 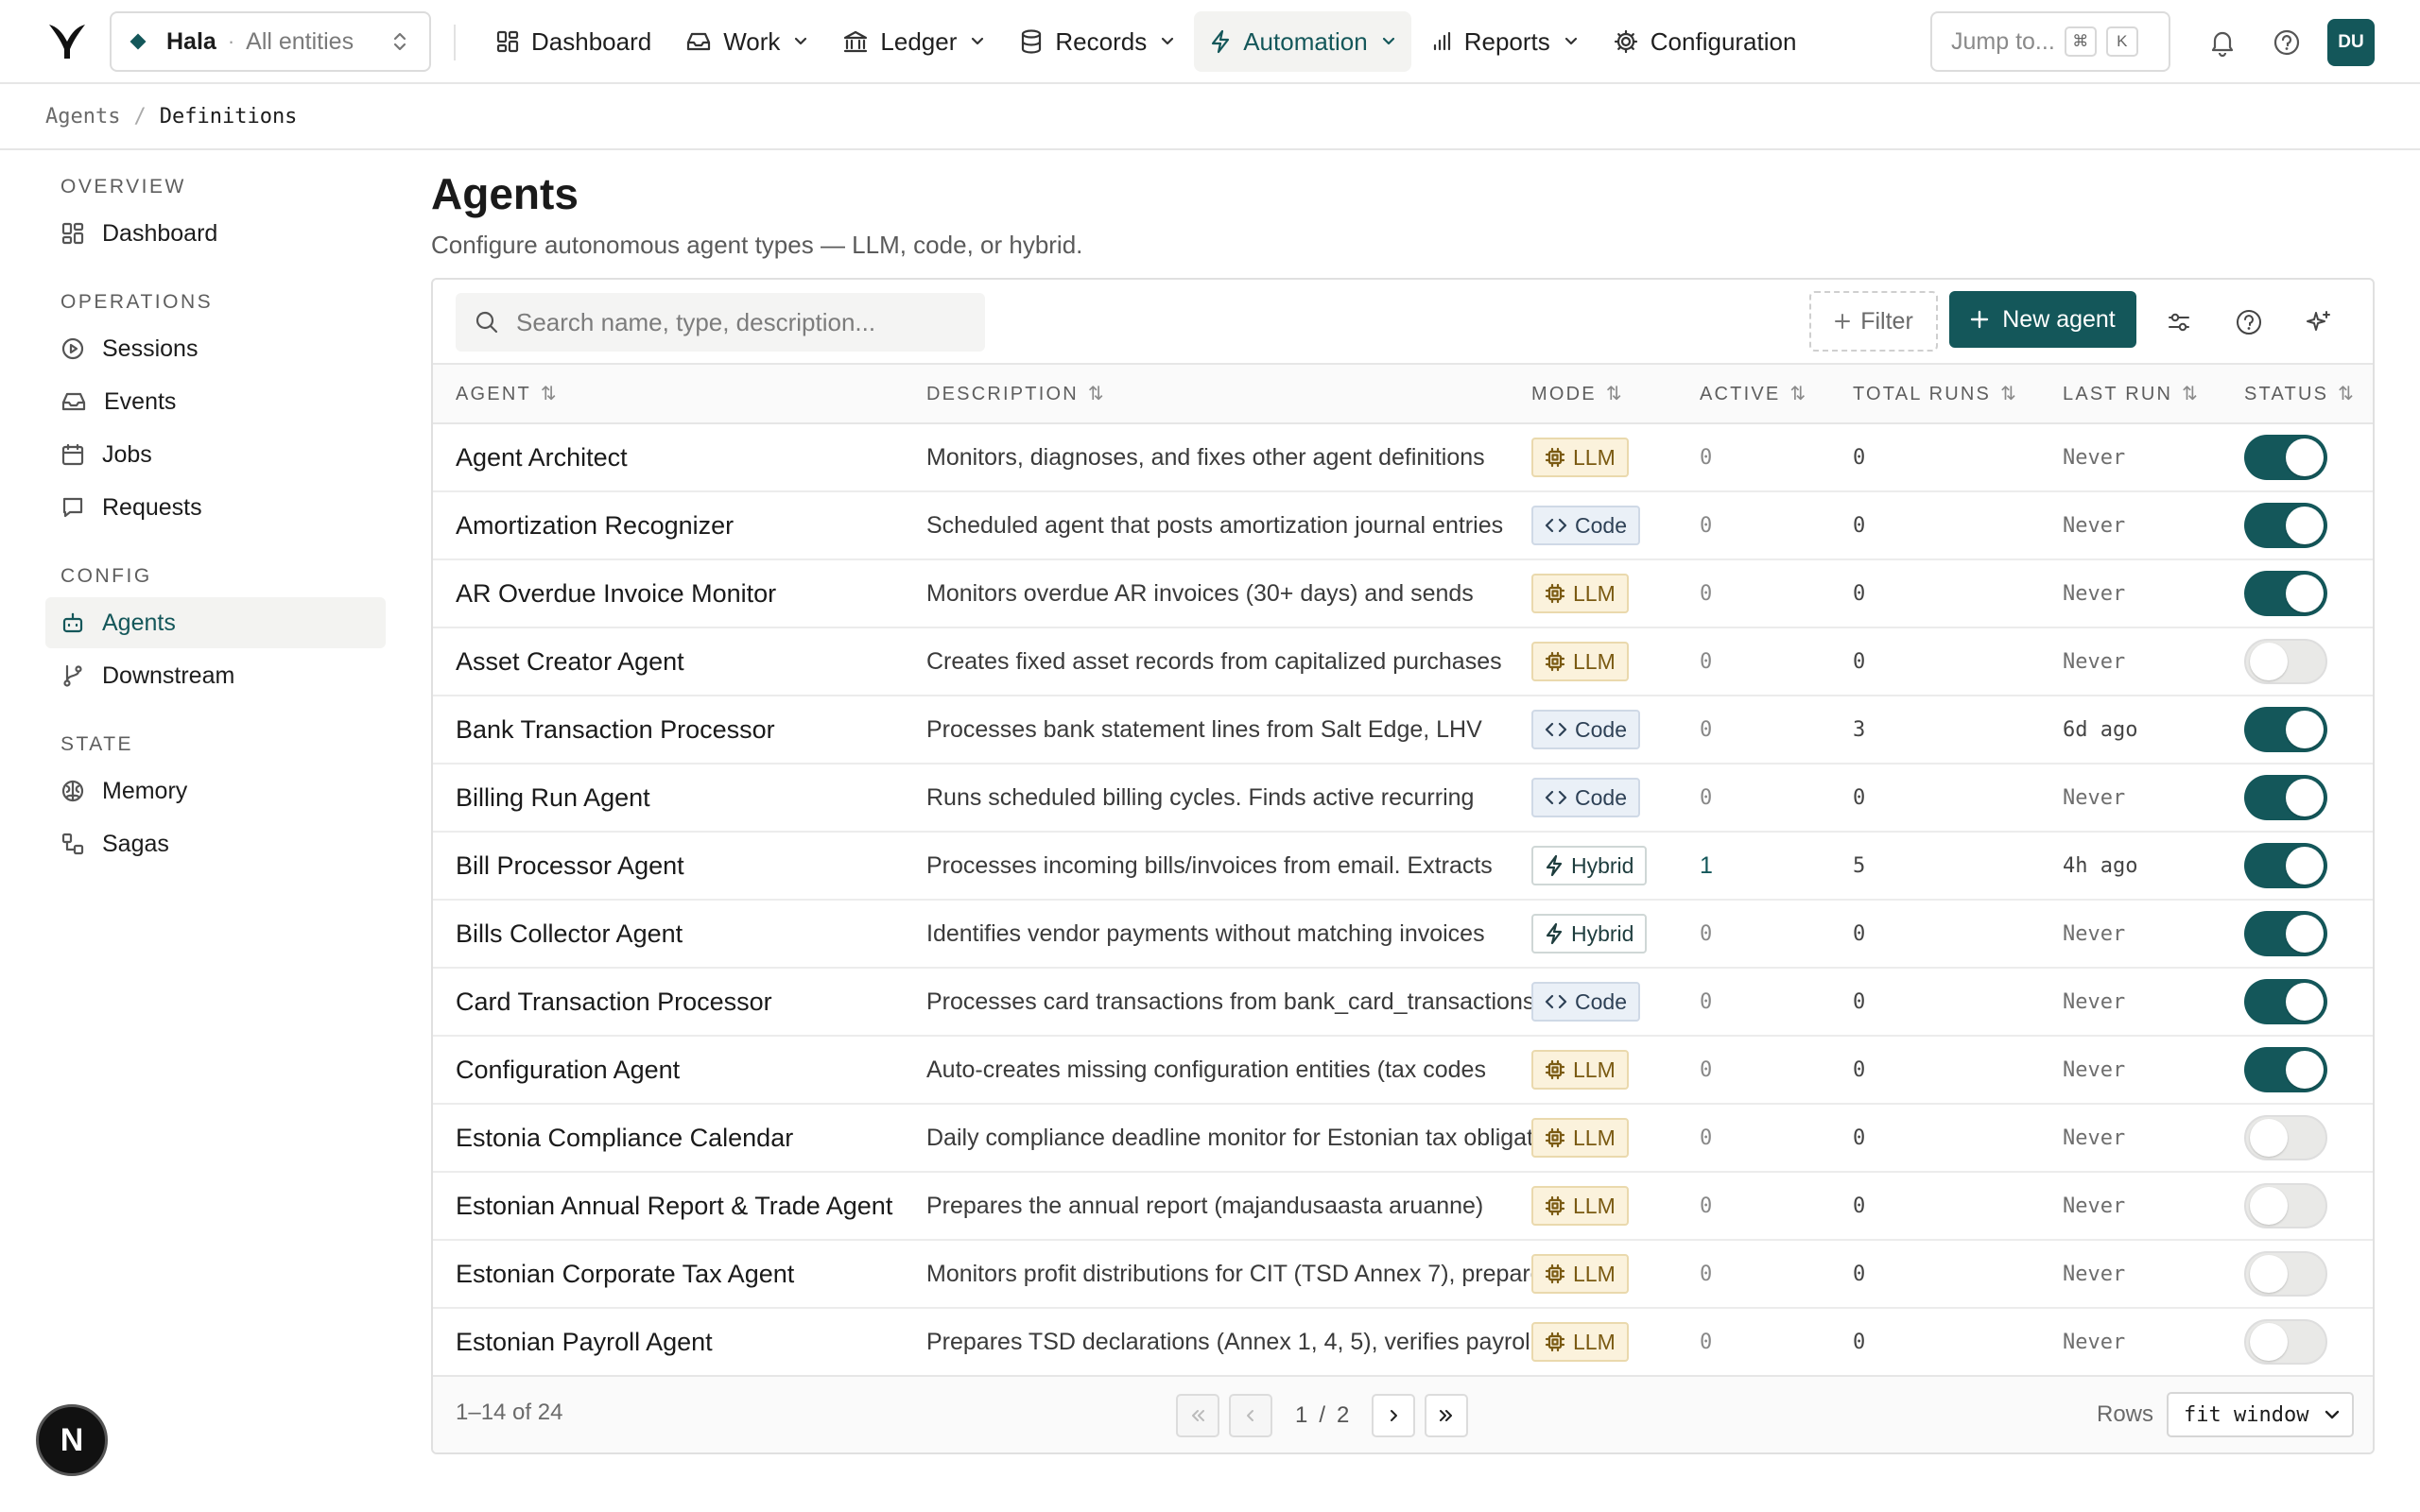 What do you see at coordinates (2050, 41) in the screenshot?
I see `jump-to-search: Jump to... ⌘ K` at bounding box center [2050, 41].